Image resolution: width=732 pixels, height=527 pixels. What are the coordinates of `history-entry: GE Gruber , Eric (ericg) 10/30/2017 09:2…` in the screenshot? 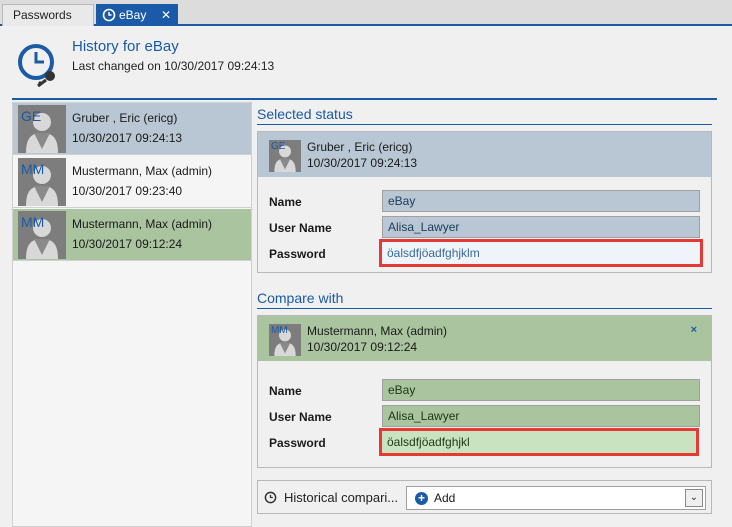 It's located at (132, 129).